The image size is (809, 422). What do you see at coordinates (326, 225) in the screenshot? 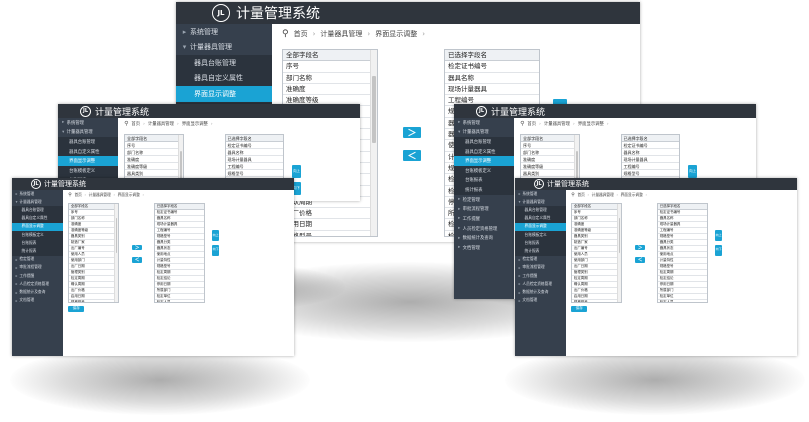
I see `list-item: 启用日期` at bounding box center [326, 225].